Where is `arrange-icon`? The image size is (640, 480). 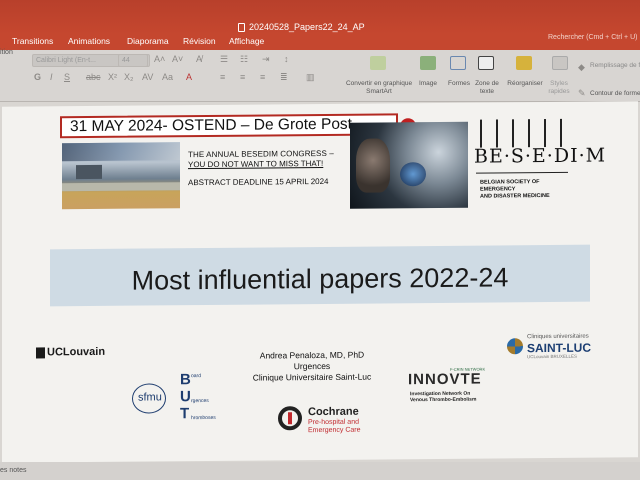 arrange-icon is located at coordinates (524, 63).